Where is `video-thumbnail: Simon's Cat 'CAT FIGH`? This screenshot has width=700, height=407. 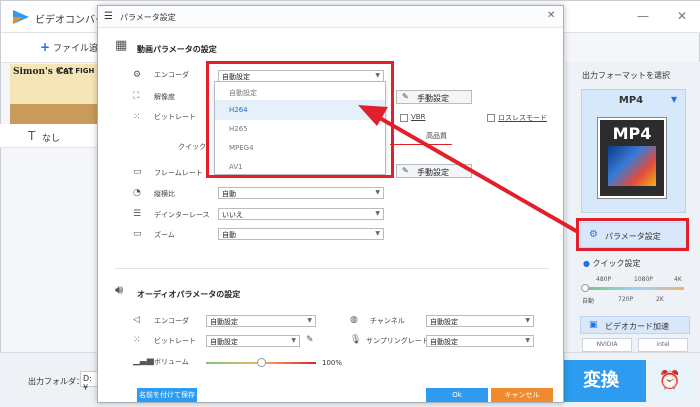
video-thumbnail: Simon's Cat 'CAT FIGH is located at coordinates (54, 94).